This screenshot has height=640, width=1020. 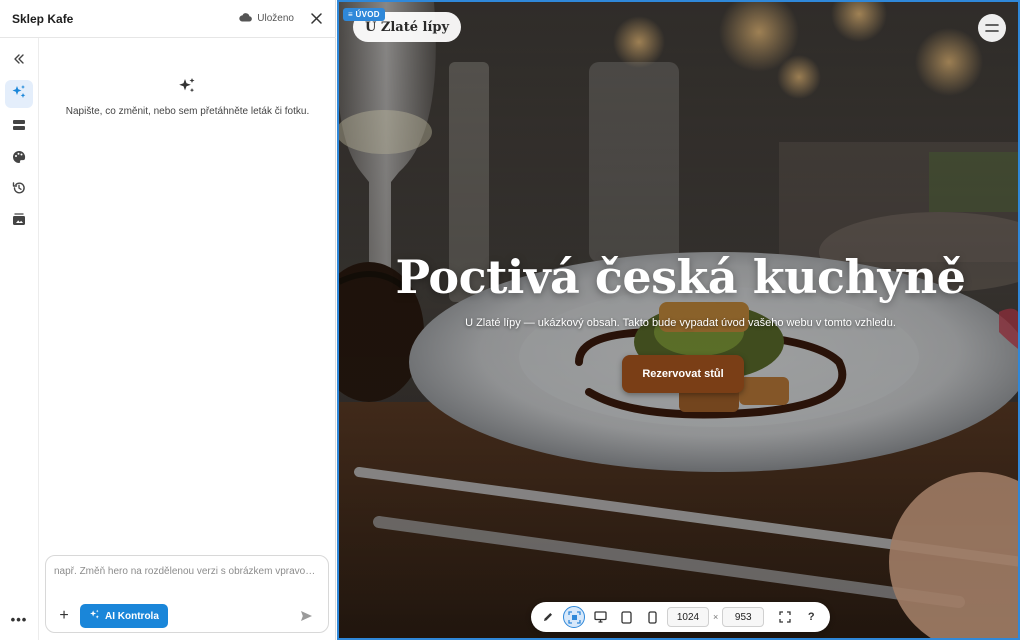 I want to click on desktop-view-icon, so click(x=600, y=617).